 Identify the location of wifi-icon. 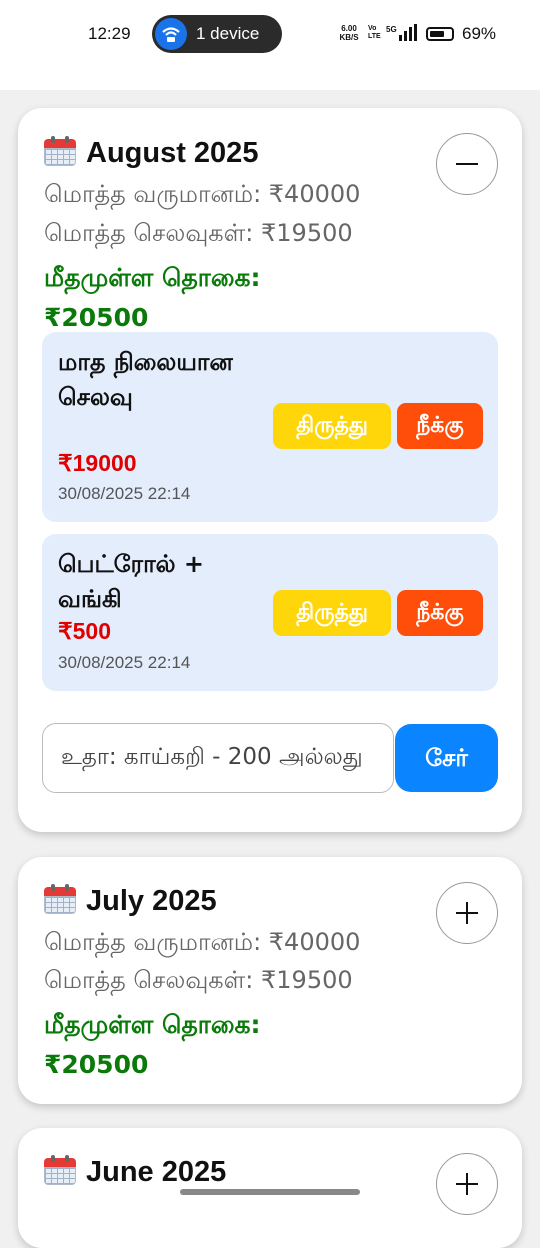
(171, 34).